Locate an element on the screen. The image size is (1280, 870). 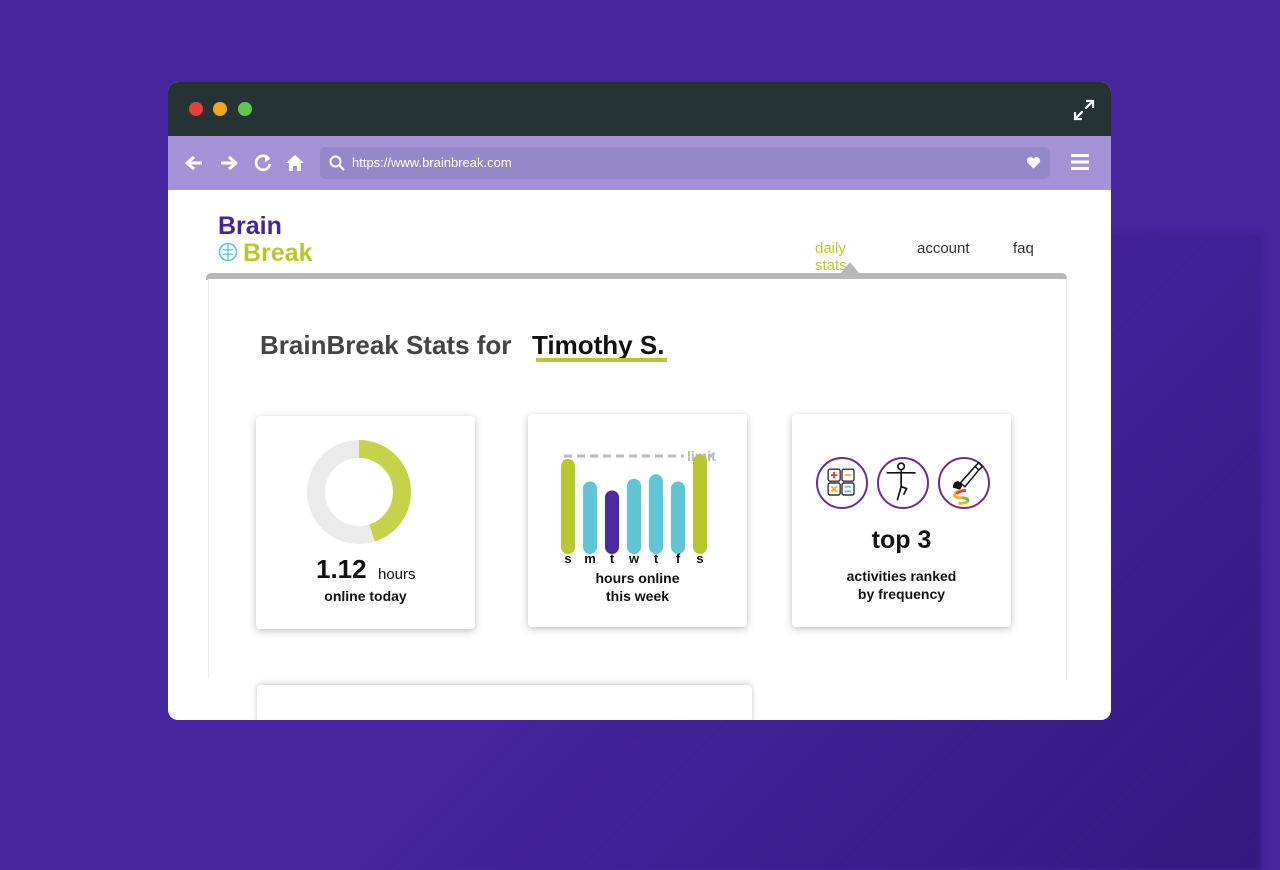
zoom-window-button is located at coordinates (245, 109).